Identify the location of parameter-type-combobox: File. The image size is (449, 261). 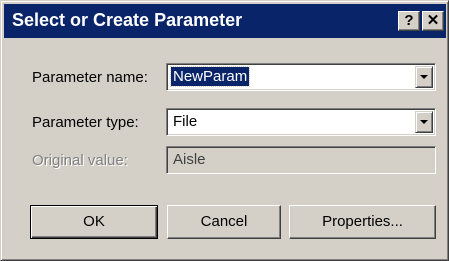
(301, 122).